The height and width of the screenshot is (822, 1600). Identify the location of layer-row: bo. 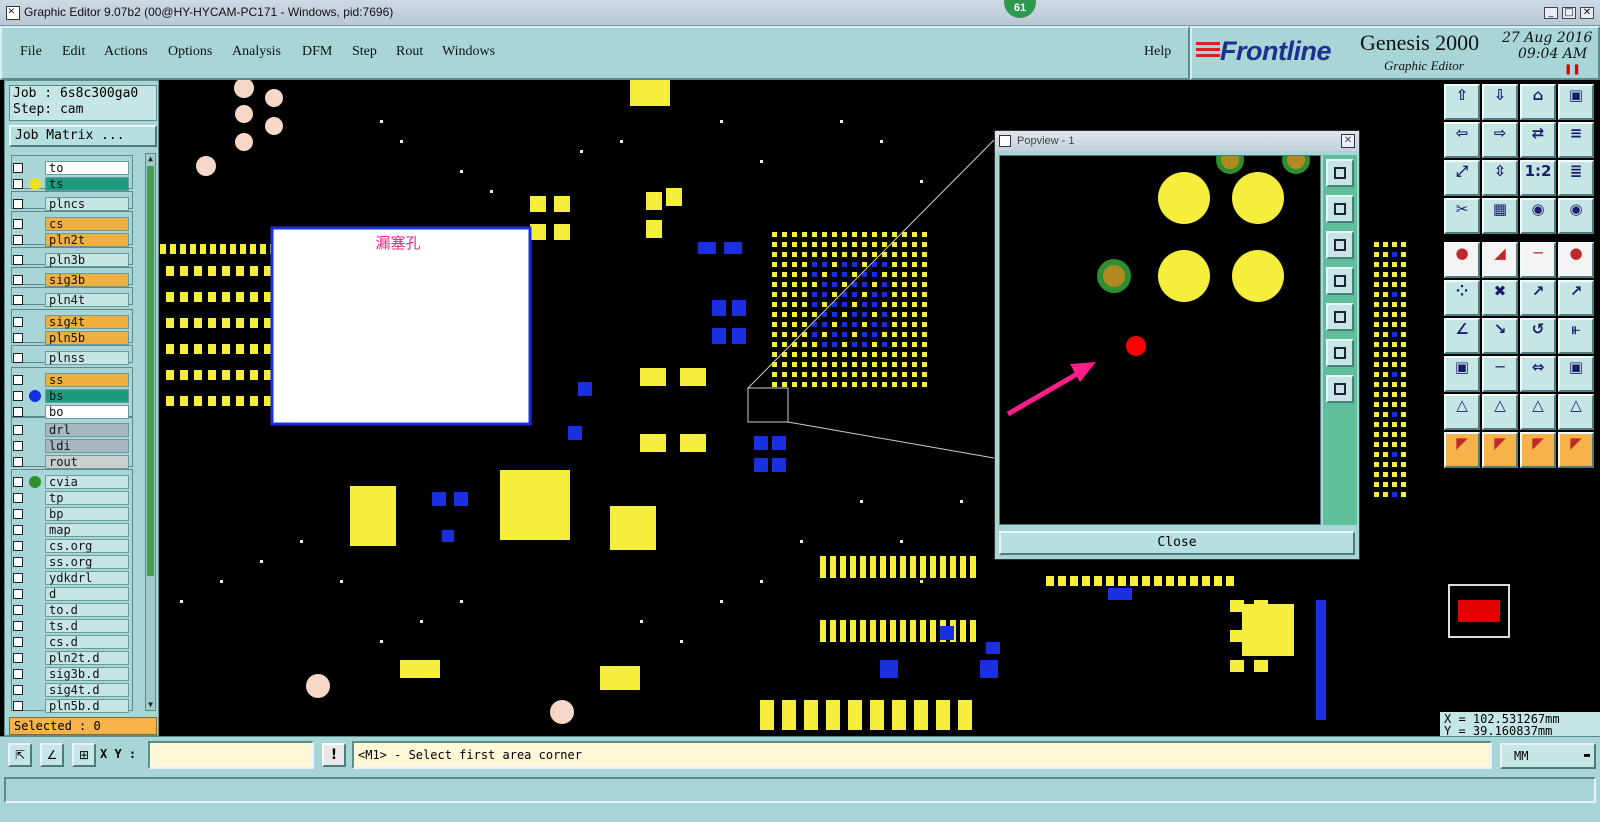
(77, 412).